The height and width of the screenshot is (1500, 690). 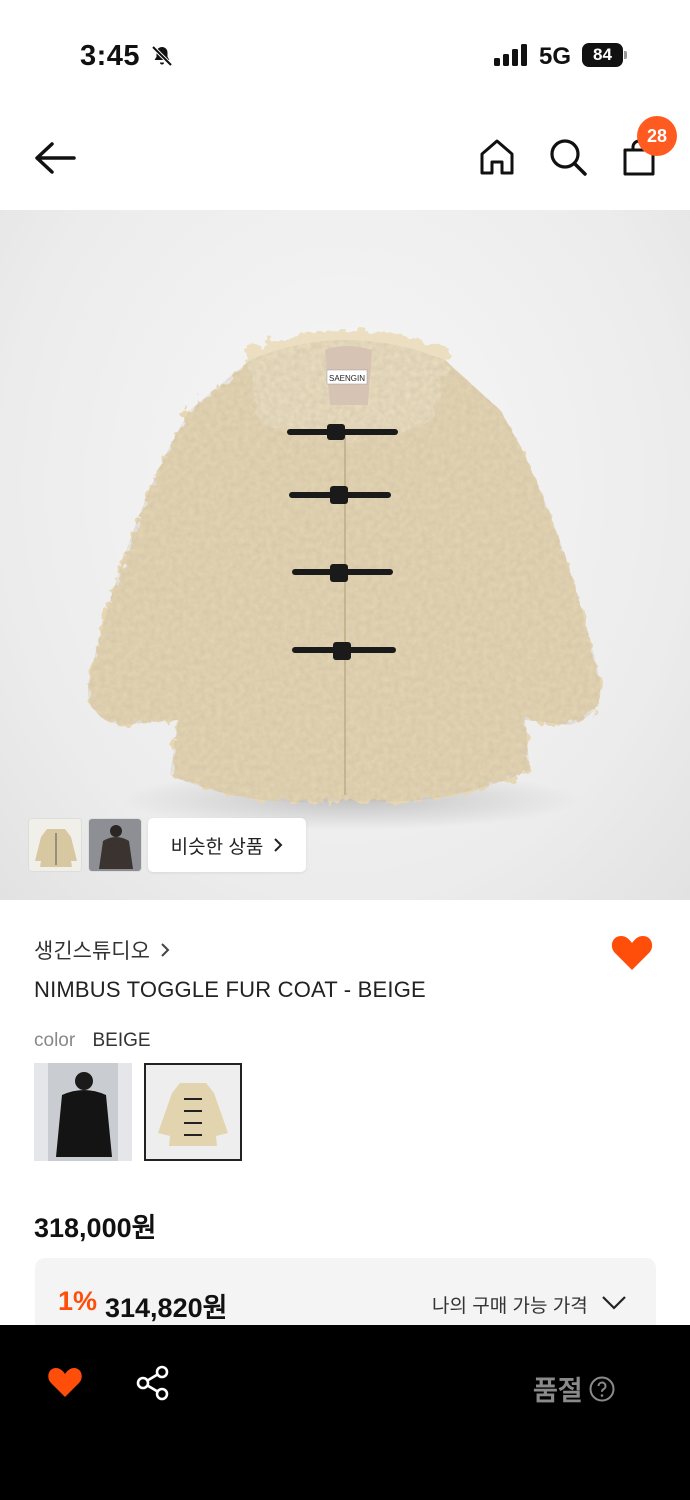 I want to click on thumbnail-coat, so click(x=55, y=845).